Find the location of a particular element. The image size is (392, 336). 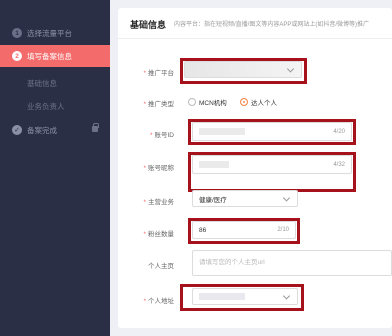

section-description: 内容平台：指在短视频/直播/图文等内容APP或网站上(如抖音/微博等)推广 is located at coordinates (272, 25).